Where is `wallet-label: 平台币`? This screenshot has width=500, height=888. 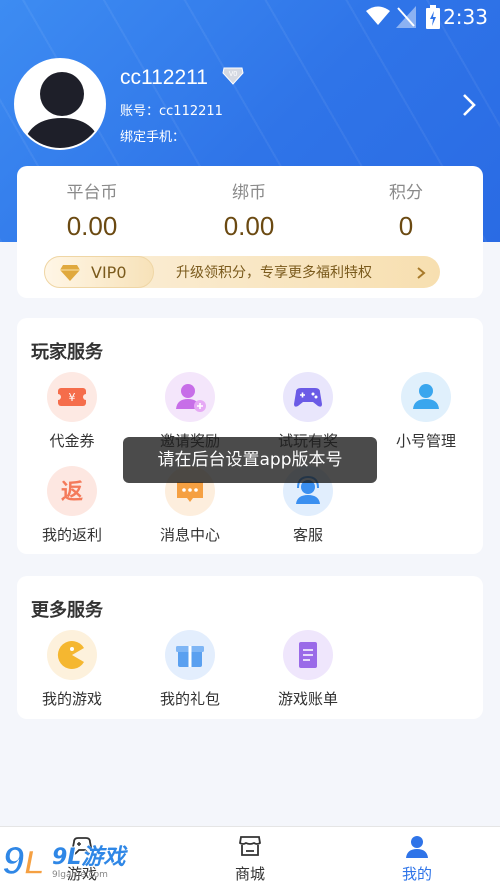
wallet-label: 平台币 is located at coordinates (92, 193).